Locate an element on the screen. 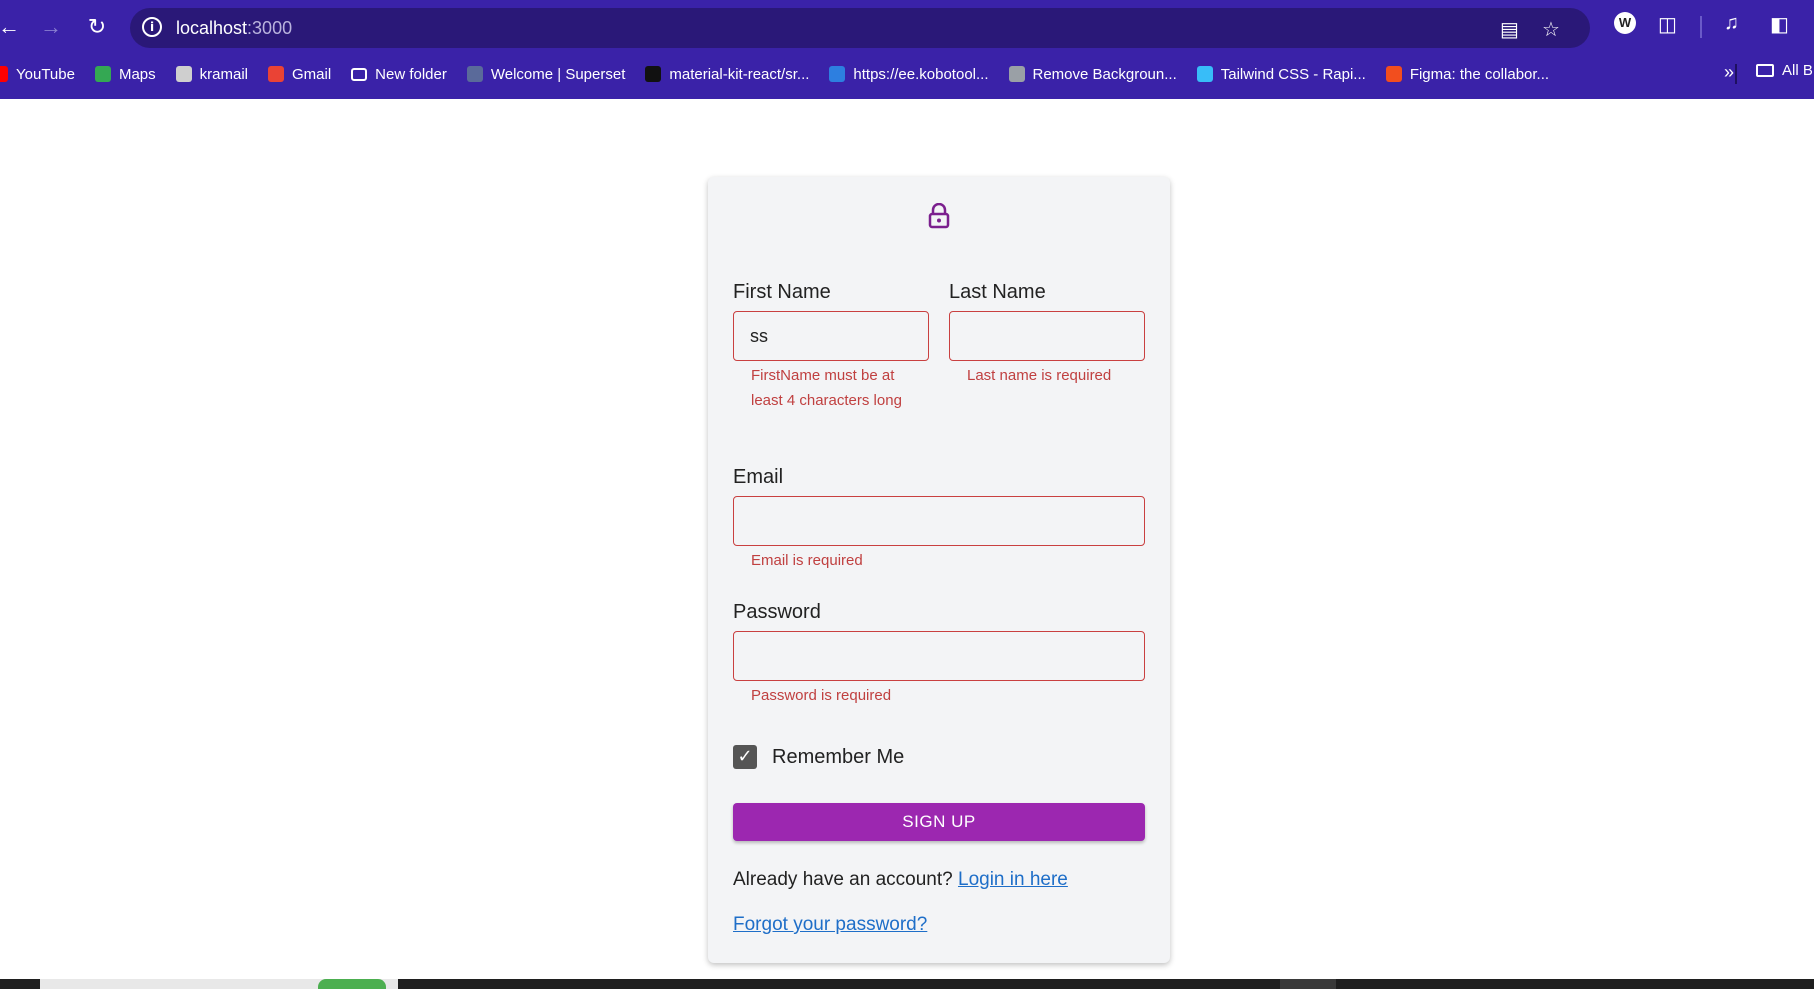  password-input is located at coordinates (939, 656).